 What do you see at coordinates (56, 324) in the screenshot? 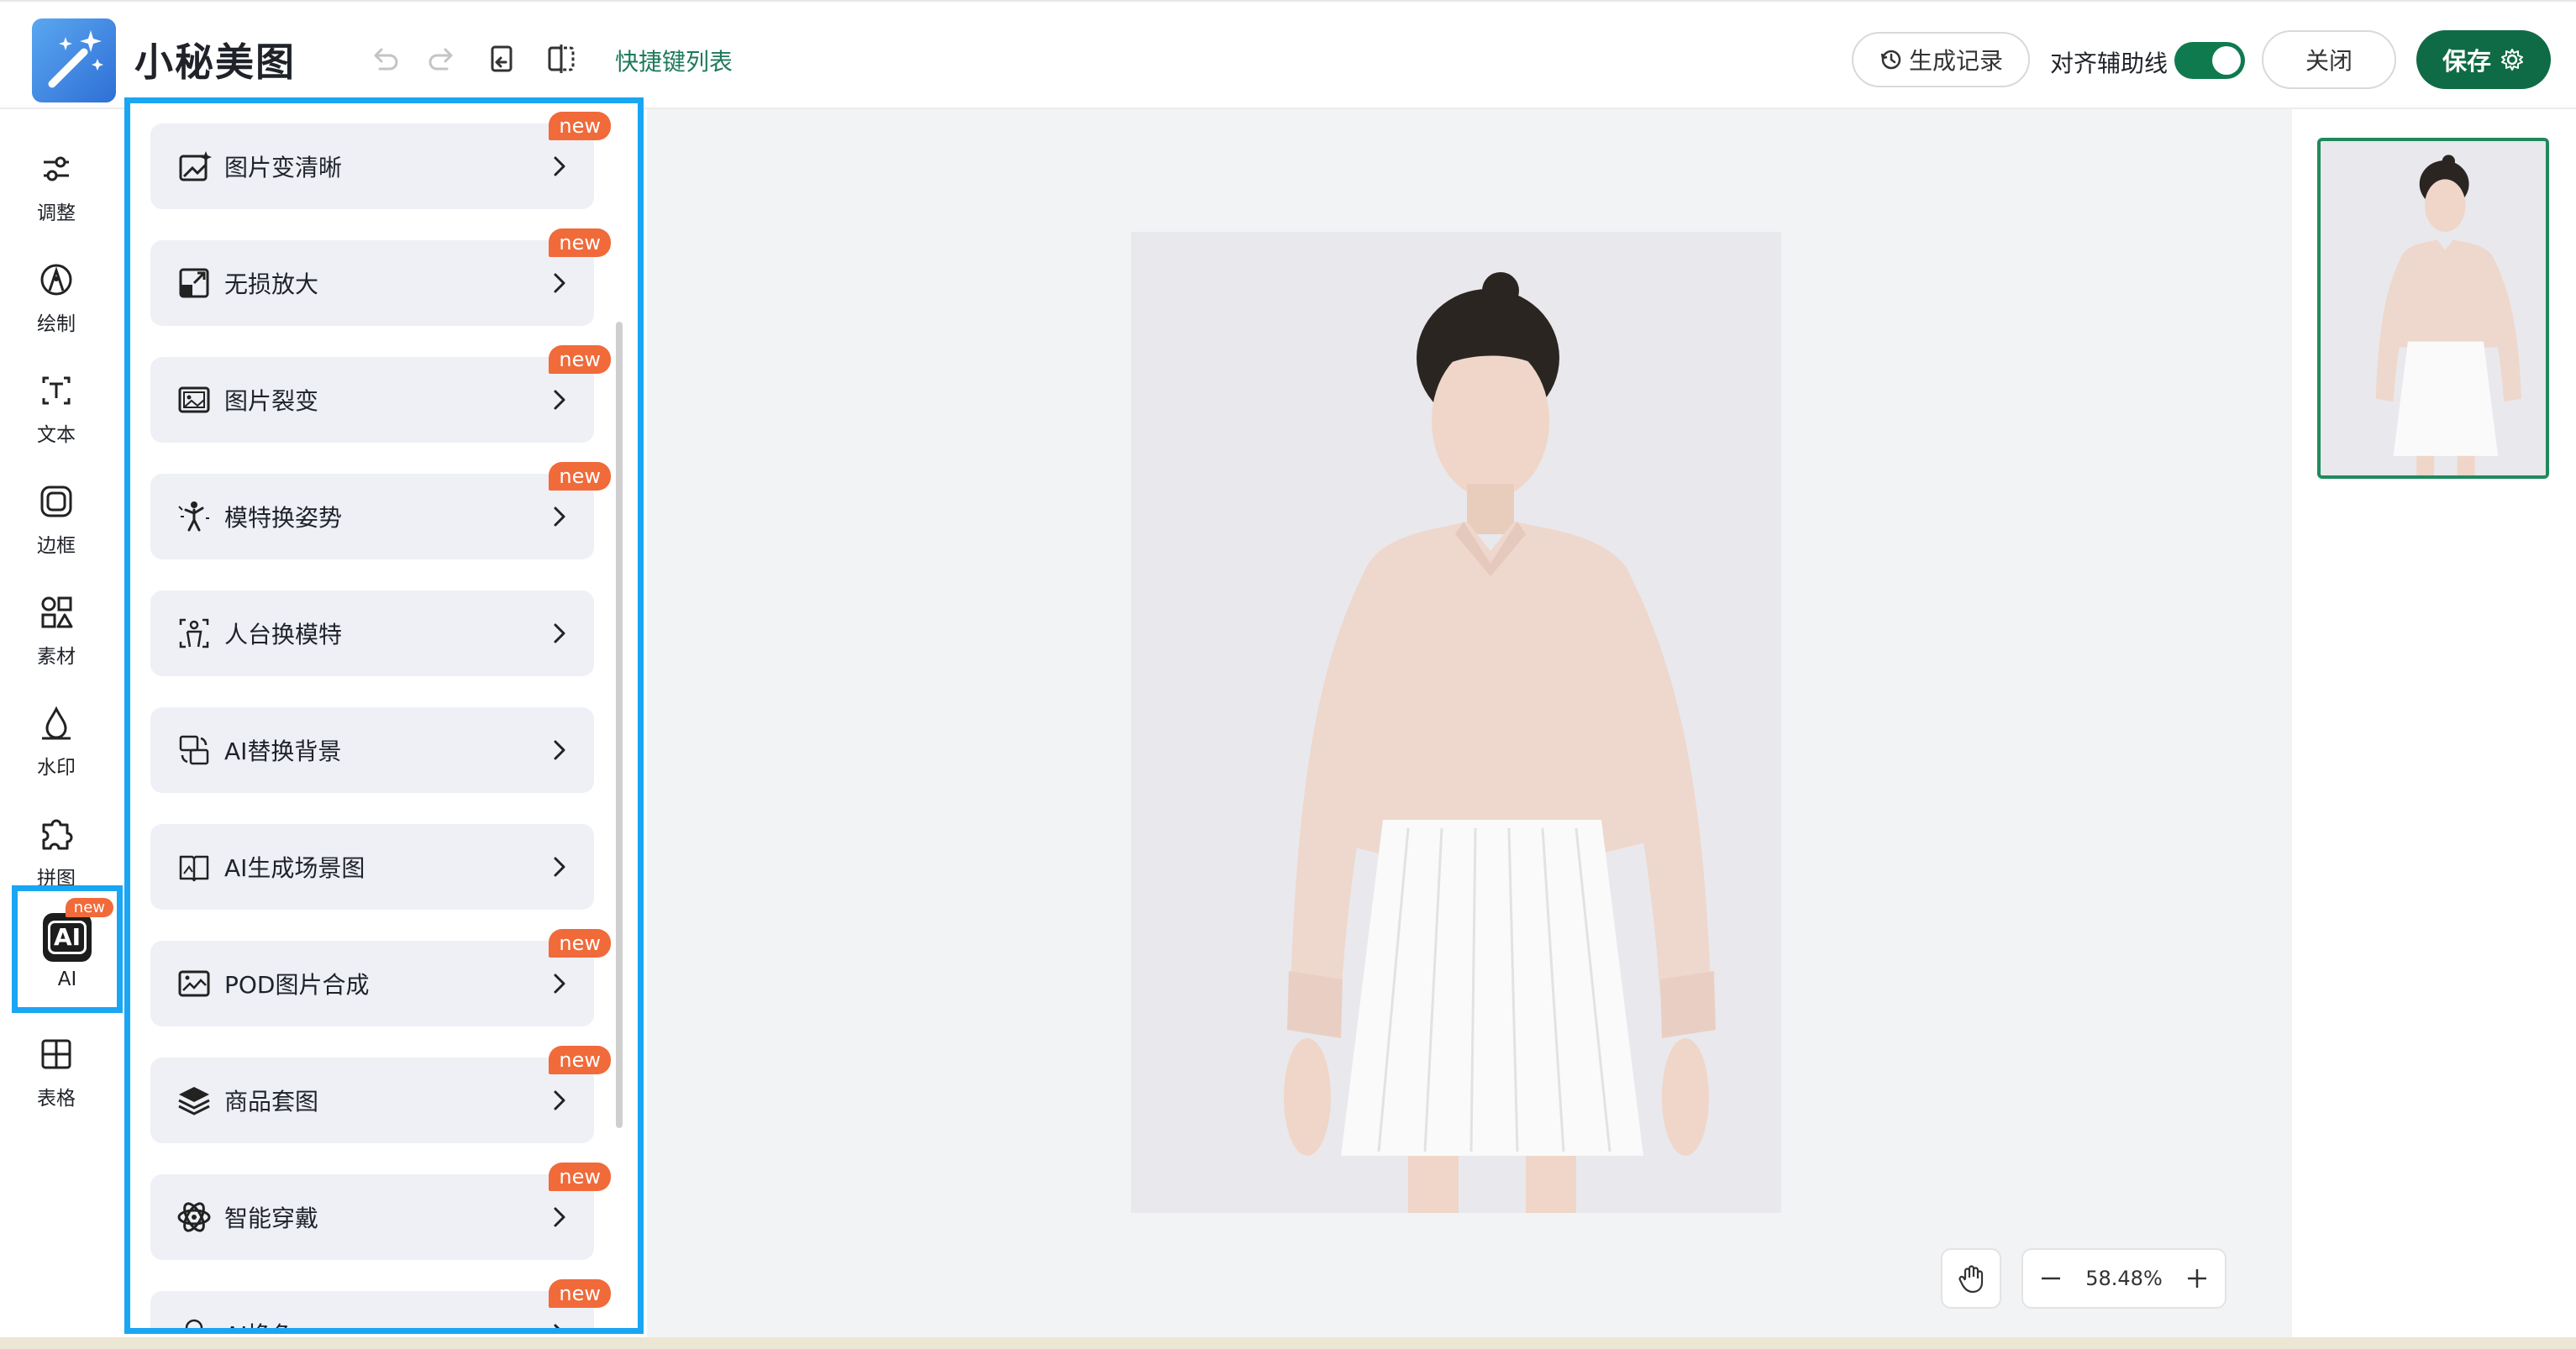
I see `sidebar-item-label: 绘制` at bounding box center [56, 324].